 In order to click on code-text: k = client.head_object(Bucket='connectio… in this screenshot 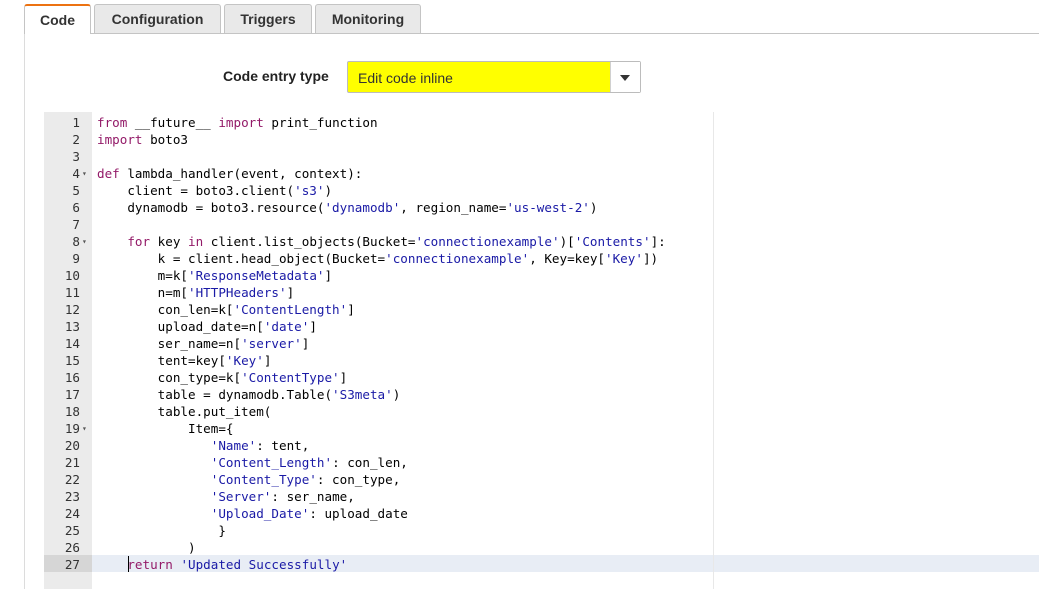, I will do `click(378, 258)`.